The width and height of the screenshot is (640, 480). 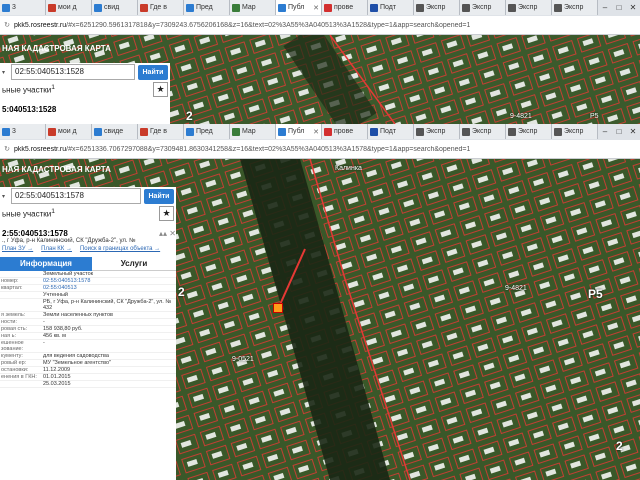 I want to click on search-input: 02:55:040513:1578, so click(x=76, y=196).